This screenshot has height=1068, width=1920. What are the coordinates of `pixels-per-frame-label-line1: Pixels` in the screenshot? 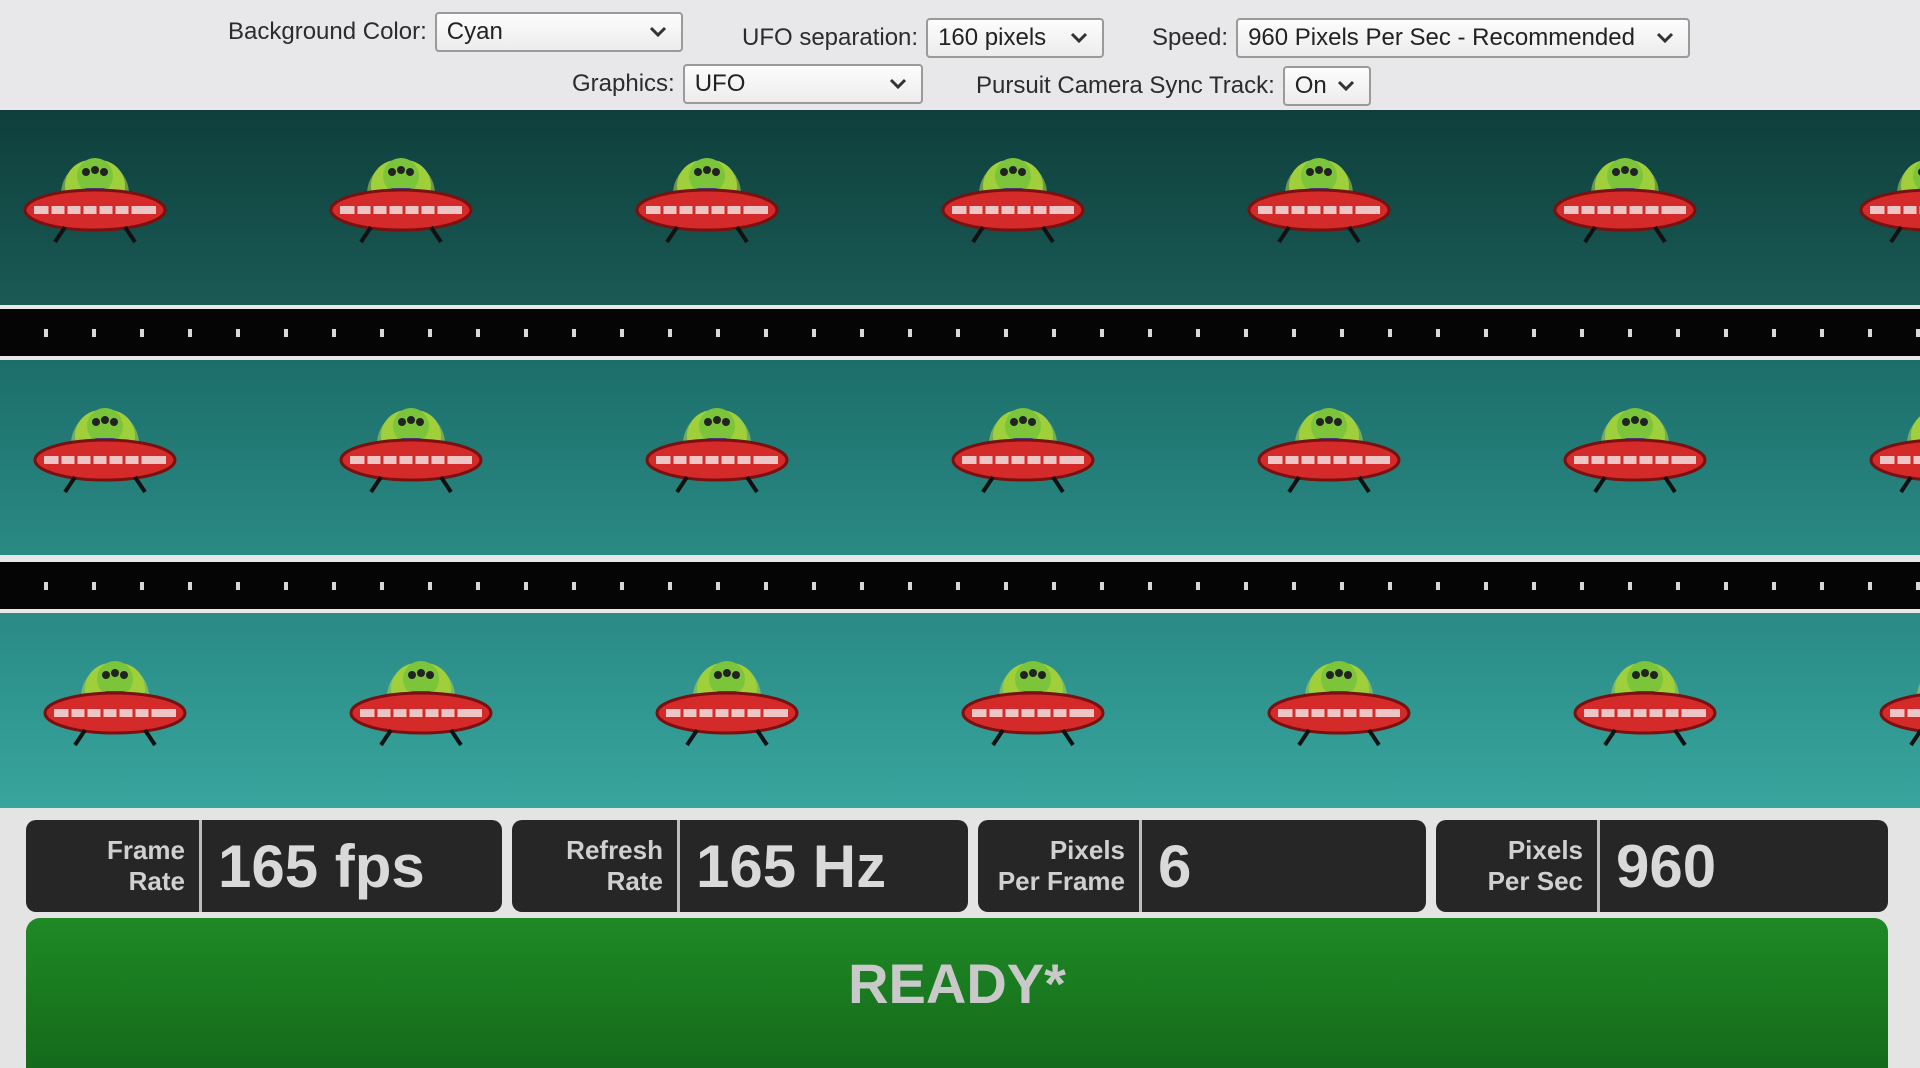 It's located at (1087, 850).